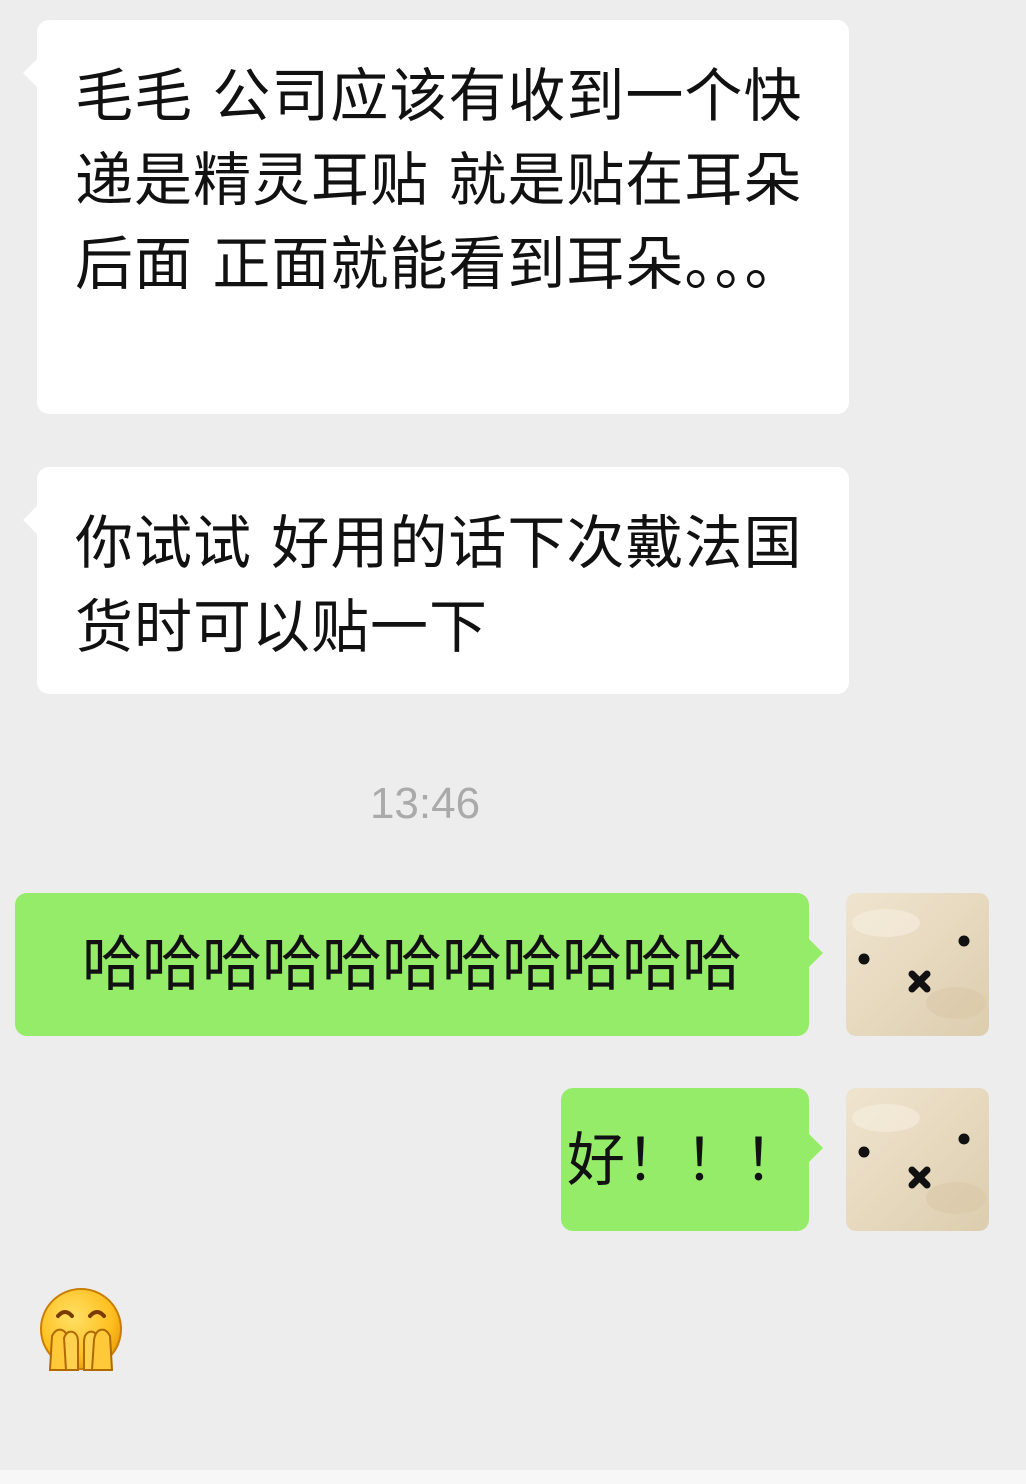  What do you see at coordinates (684, 1159) in the screenshot?
I see `message-text: 好！！！` at bounding box center [684, 1159].